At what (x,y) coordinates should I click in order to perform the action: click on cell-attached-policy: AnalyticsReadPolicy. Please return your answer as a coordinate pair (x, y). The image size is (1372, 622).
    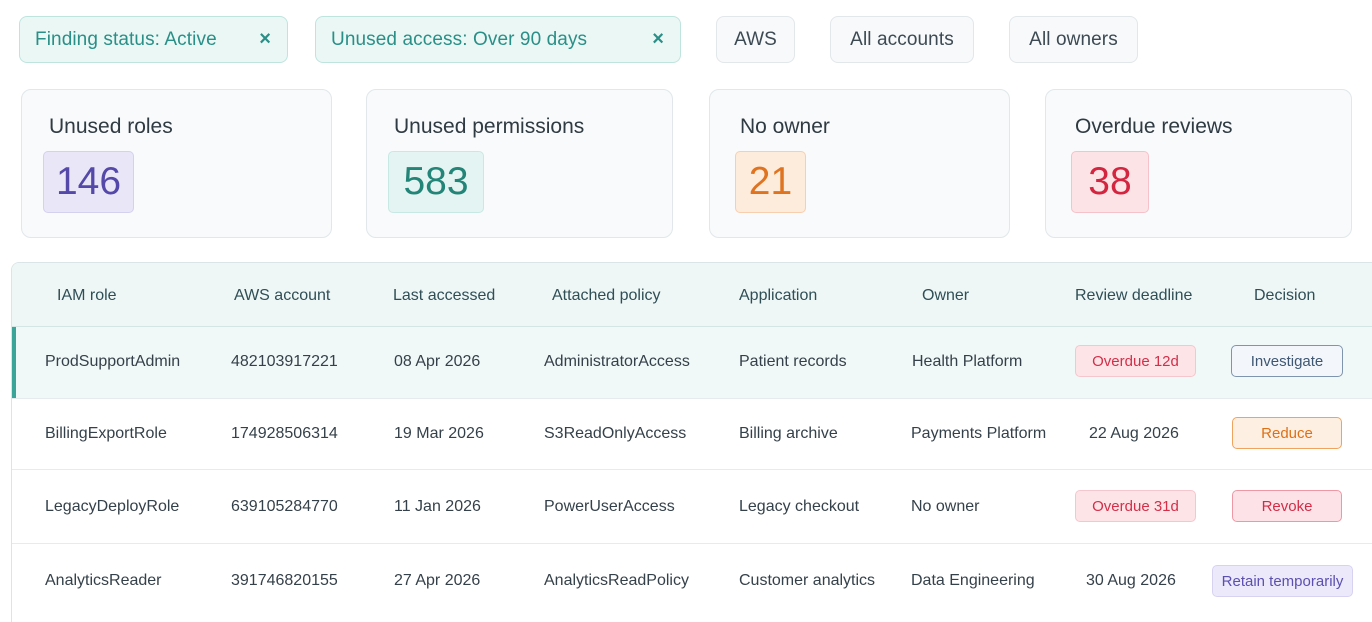
    Looking at the image, I should click on (616, 580).